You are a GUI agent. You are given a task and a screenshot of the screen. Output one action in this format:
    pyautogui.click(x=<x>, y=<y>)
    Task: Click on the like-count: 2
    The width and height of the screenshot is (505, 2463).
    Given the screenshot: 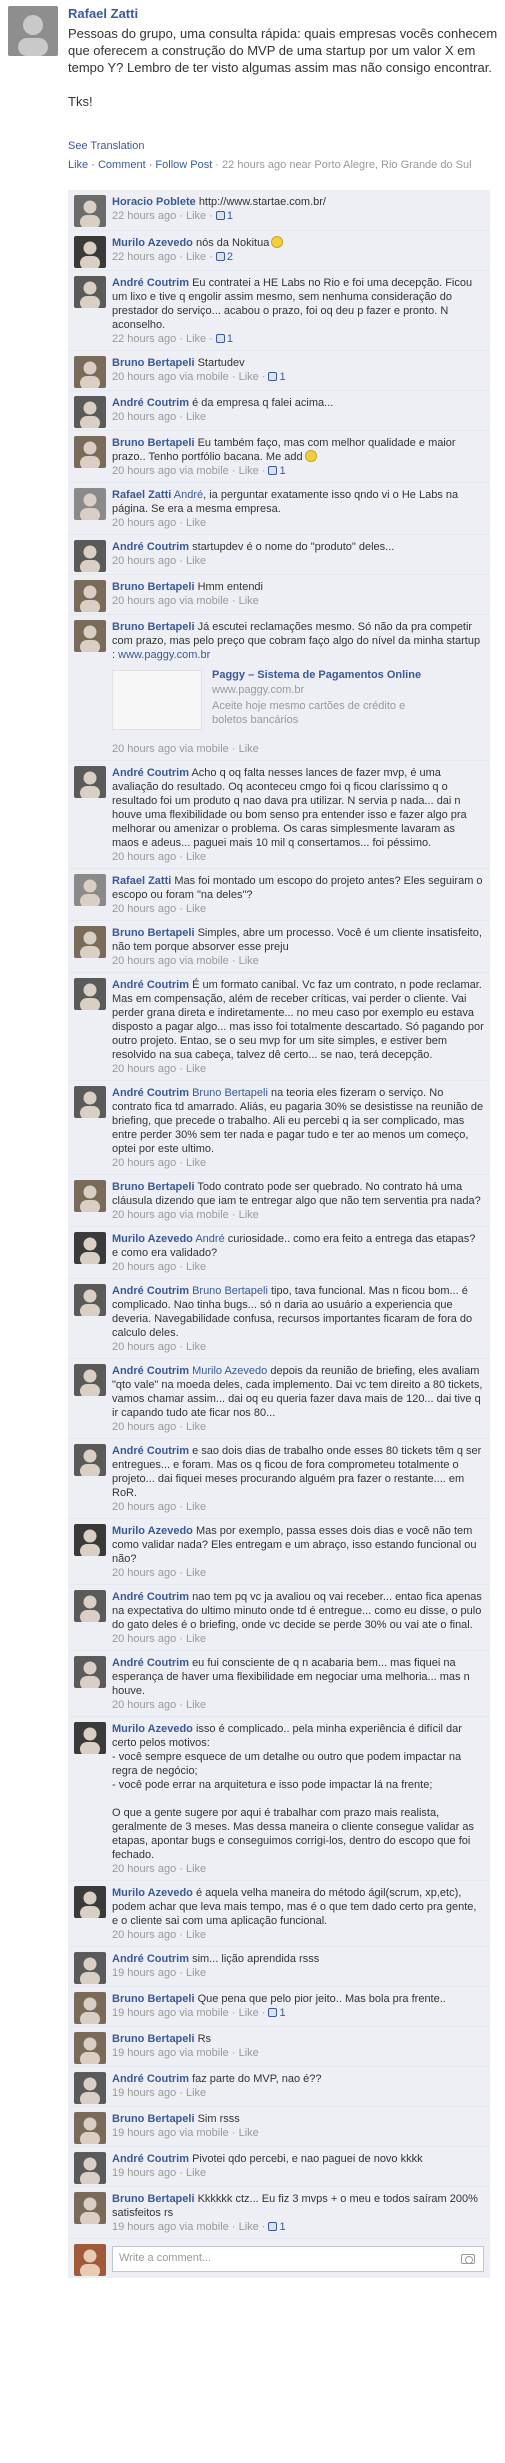 What is the action you would take?
    pyautogui.click(x=230, y=257)
    